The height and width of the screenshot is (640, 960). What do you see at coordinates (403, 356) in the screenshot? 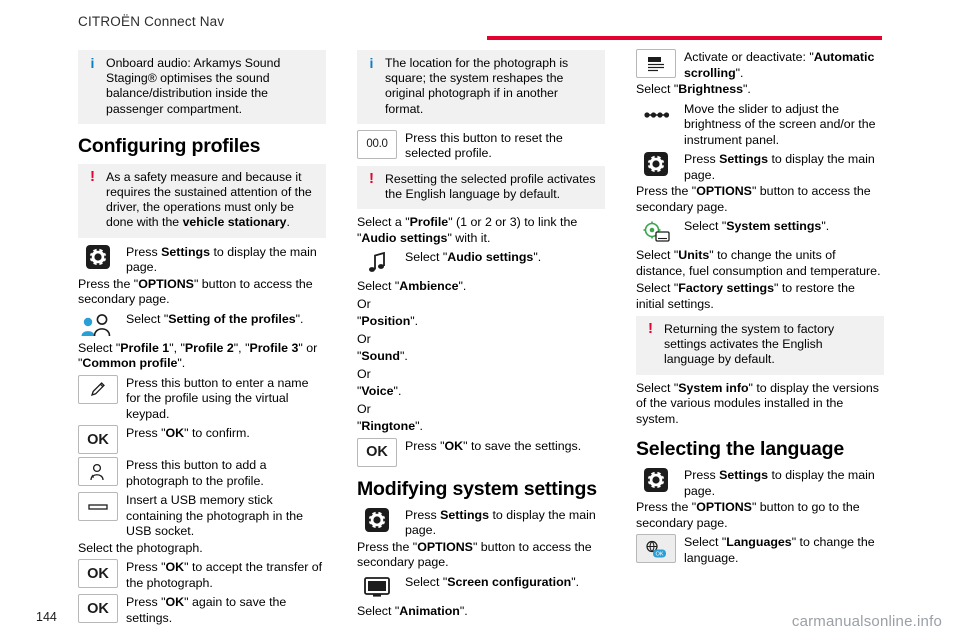
I see `snd-post: ".` at bounding box center [403, 356].